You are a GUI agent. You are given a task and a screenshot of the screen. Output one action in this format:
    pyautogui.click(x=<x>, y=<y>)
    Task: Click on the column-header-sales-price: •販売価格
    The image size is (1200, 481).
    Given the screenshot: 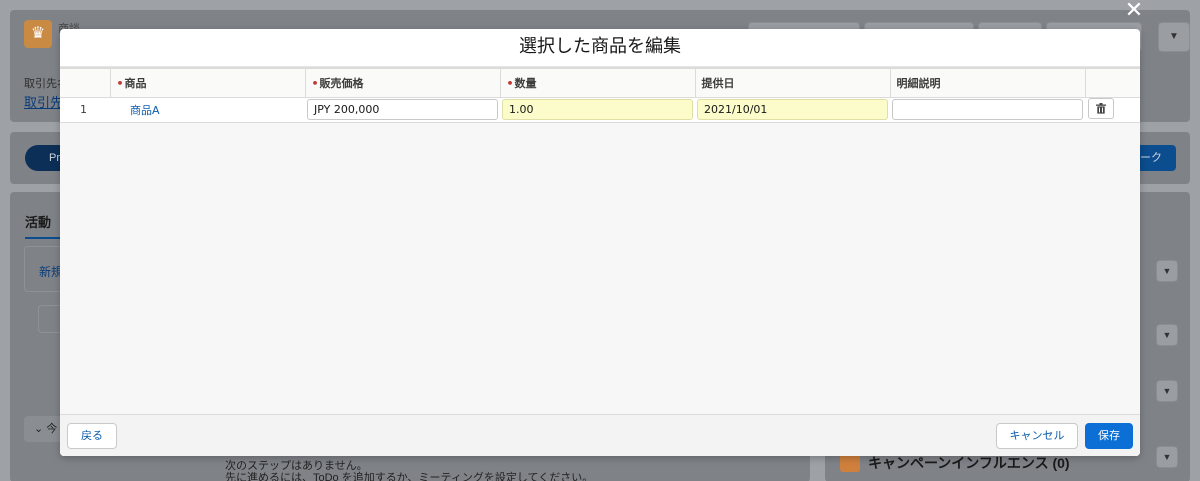 What is the action you would take?
    pyautogui.click(x=403, y=83)
    